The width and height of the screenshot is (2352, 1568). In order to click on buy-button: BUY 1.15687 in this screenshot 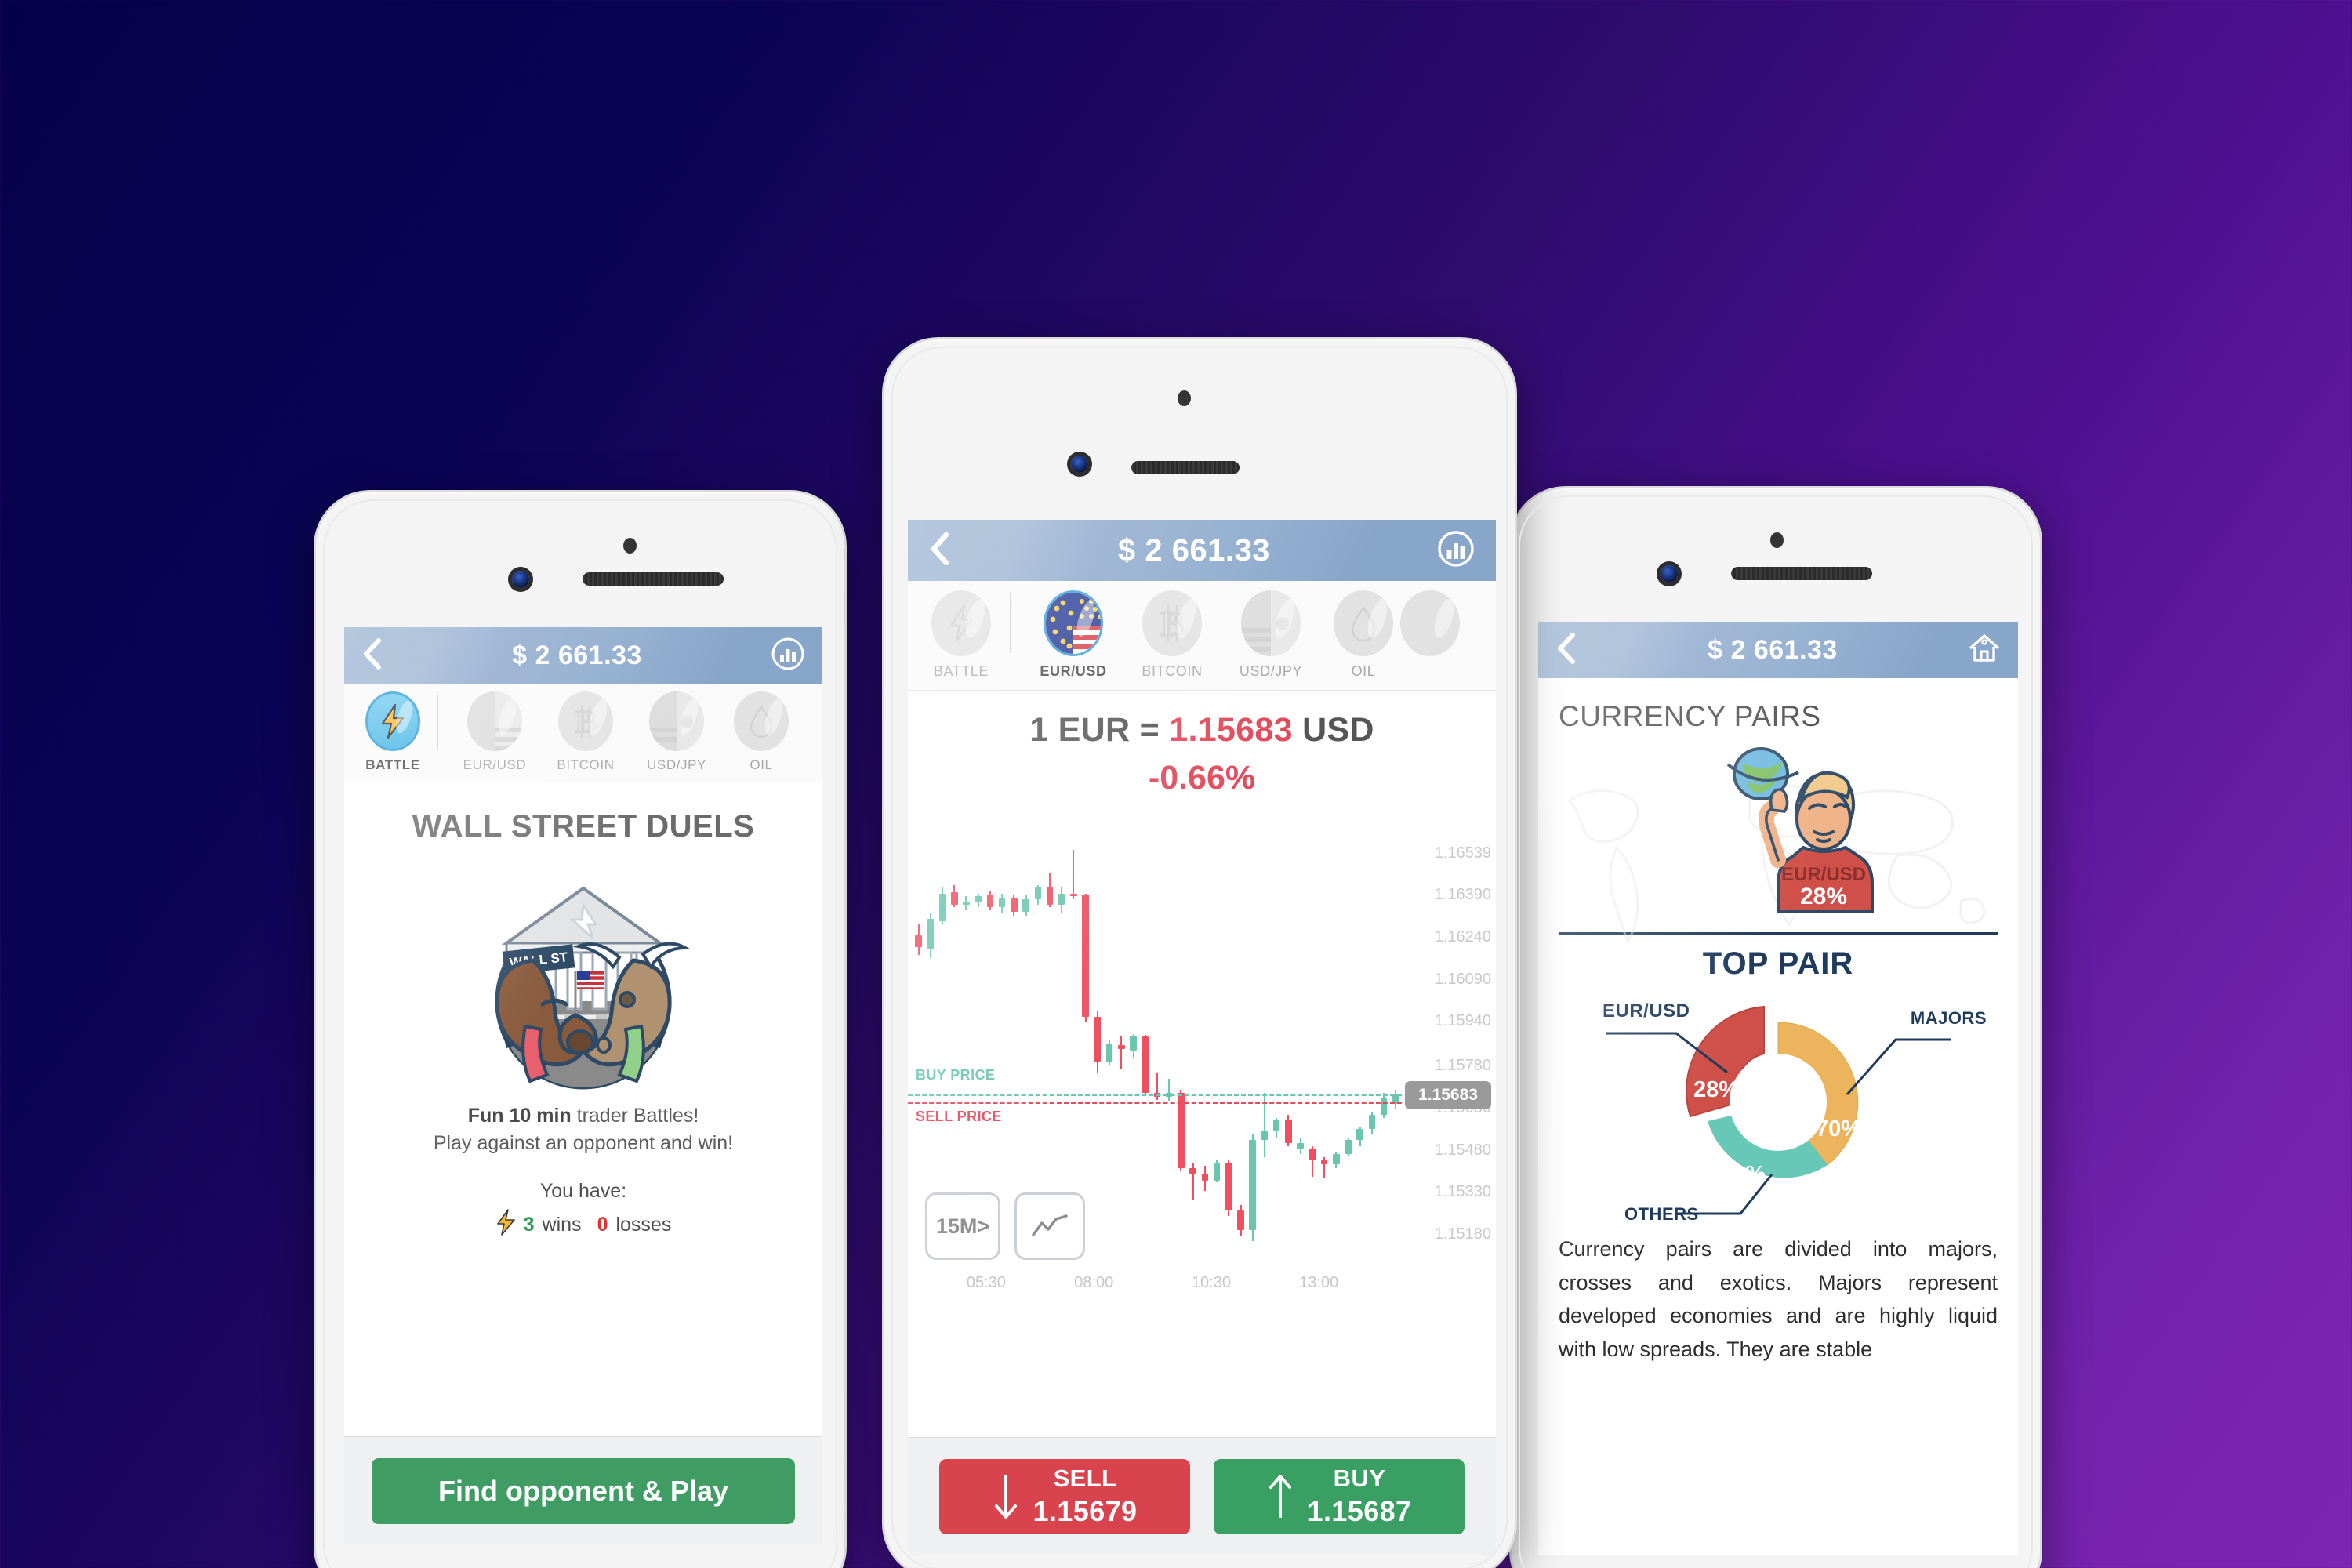, I will do `click(1339, 1496)`.